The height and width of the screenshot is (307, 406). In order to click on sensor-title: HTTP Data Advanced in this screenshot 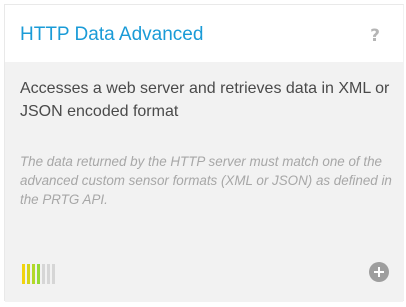, I will do `click(111, 35)`.